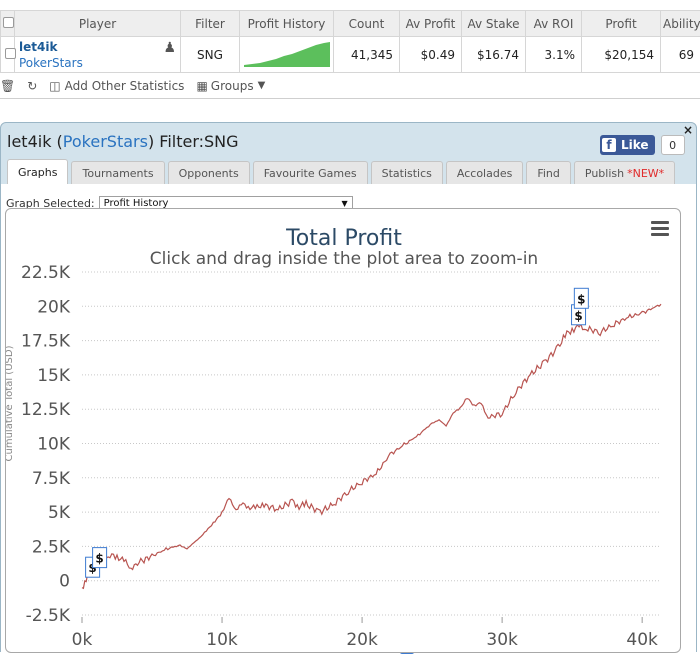 The image size is (700, 654). I want to click on col-header-profit-history: Profit History, so click(287, 24).